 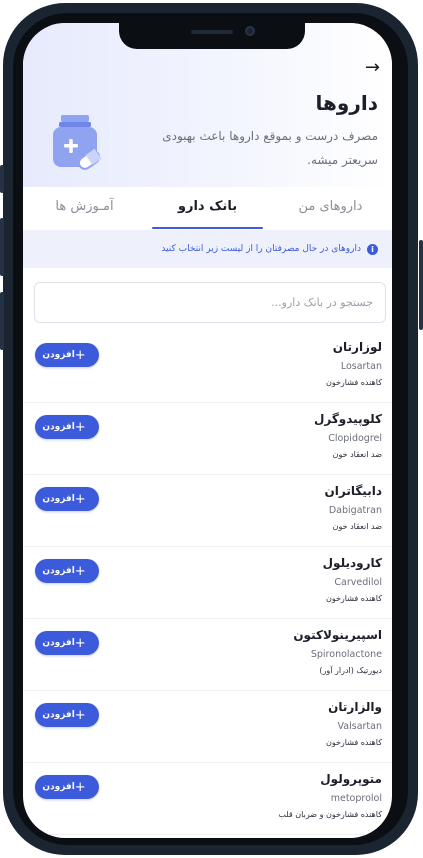 I want to click on back-arrow-icon: →, so click(x=372, y=67).